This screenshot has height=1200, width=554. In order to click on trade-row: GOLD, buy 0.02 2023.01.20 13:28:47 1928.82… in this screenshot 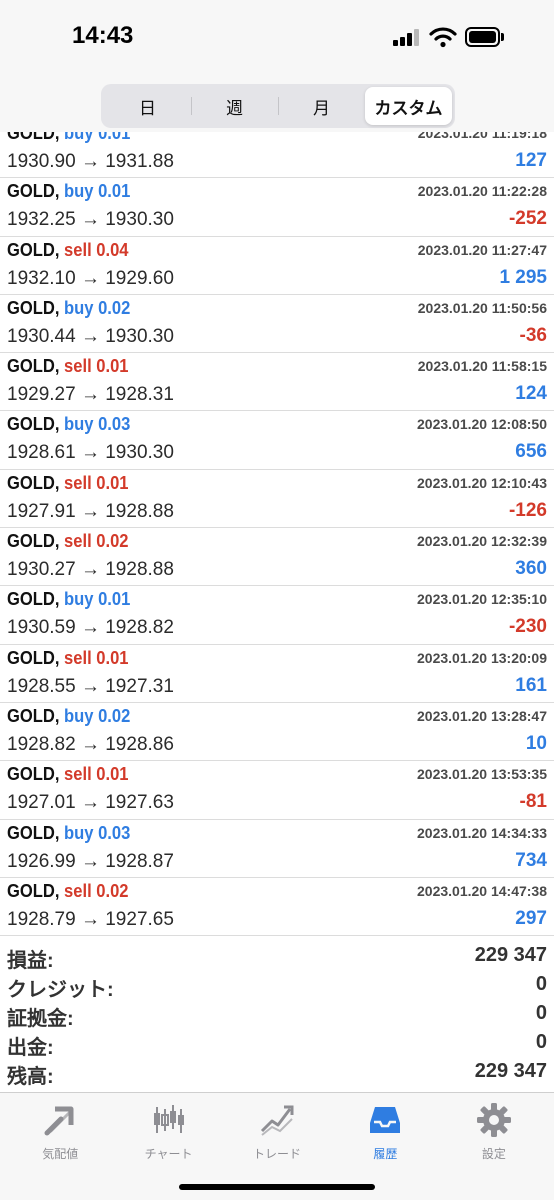, I will do `click(277, 732)`.